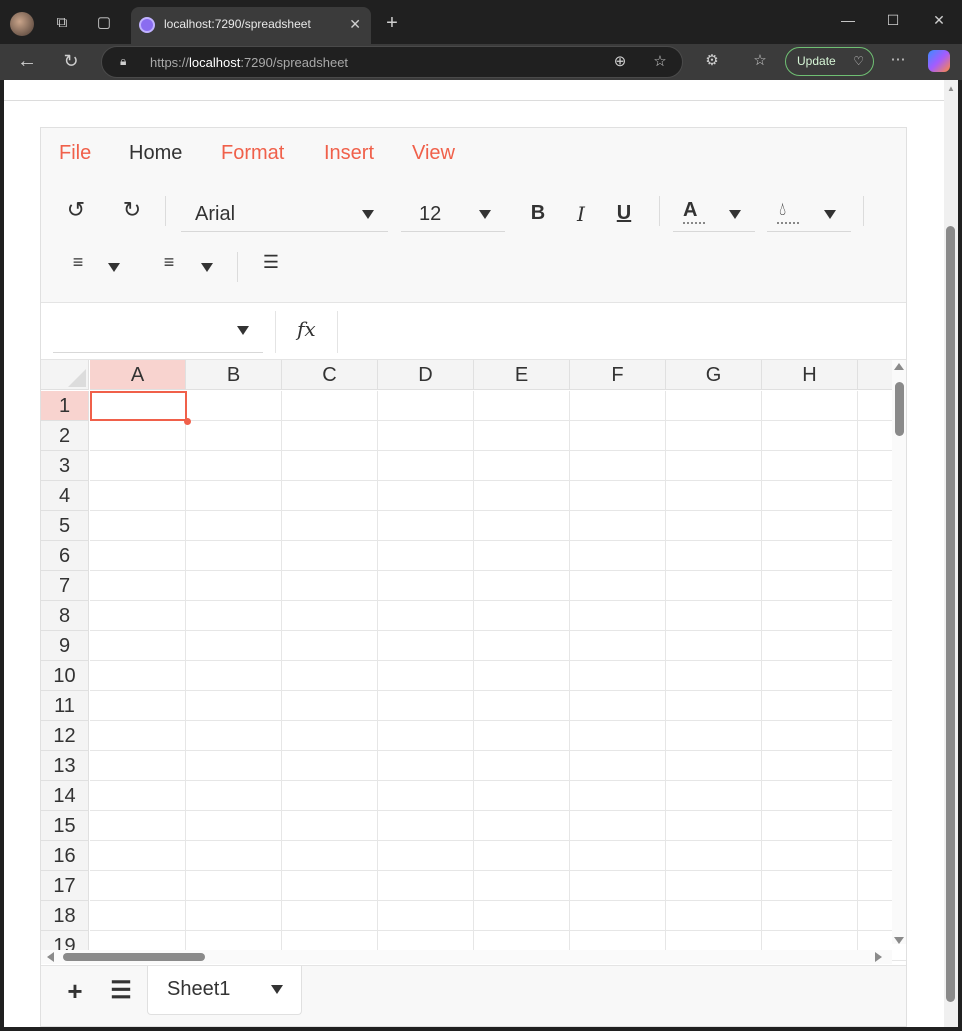 The height and width of the screenshot is (1031, 962). Describe the element at coordinates (65, 586) in the screenshot. I see `row-header-7: 7` at that location.